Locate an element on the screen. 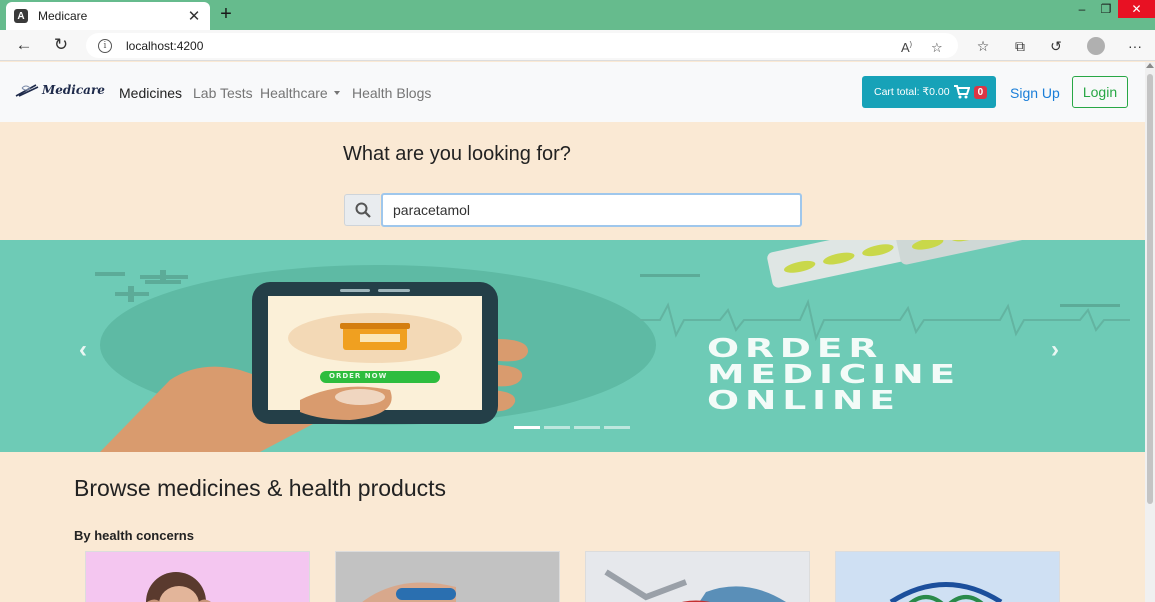 This screenshot has height=602, width=1155. search-icon is located at coordinates (363, 210).